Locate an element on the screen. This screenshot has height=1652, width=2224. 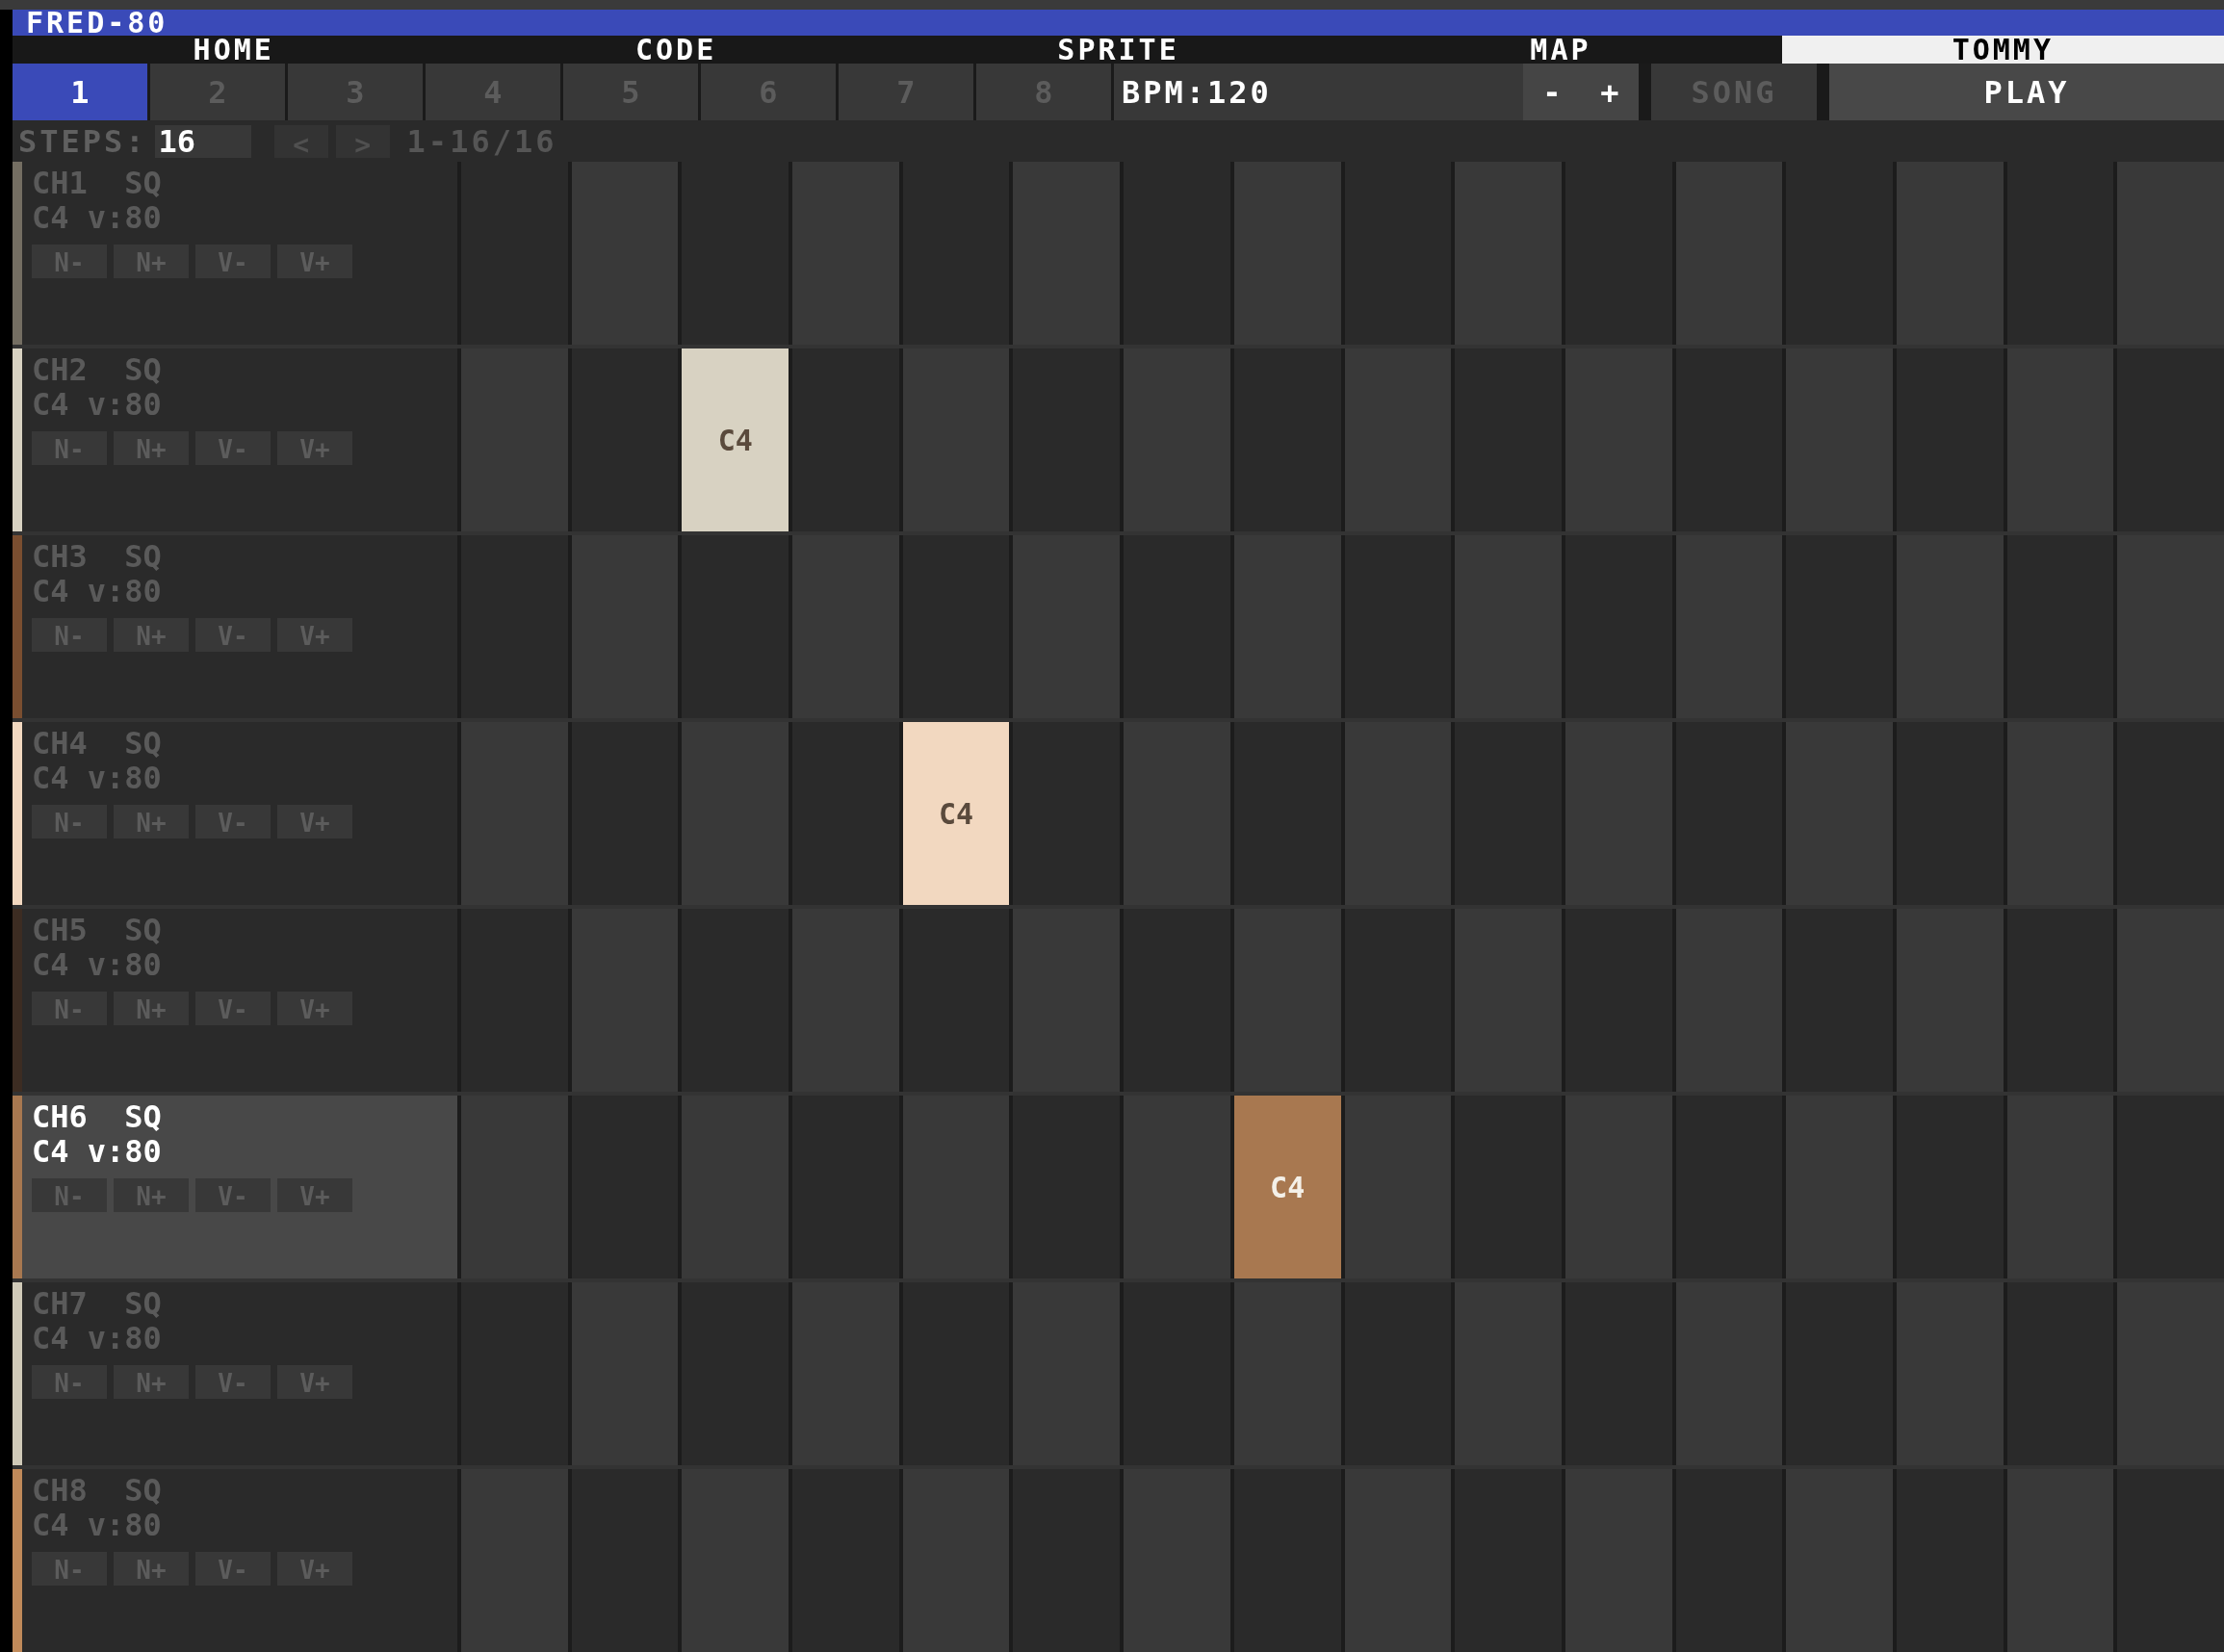
next-page-button: > is located at coordinates (363, 141).